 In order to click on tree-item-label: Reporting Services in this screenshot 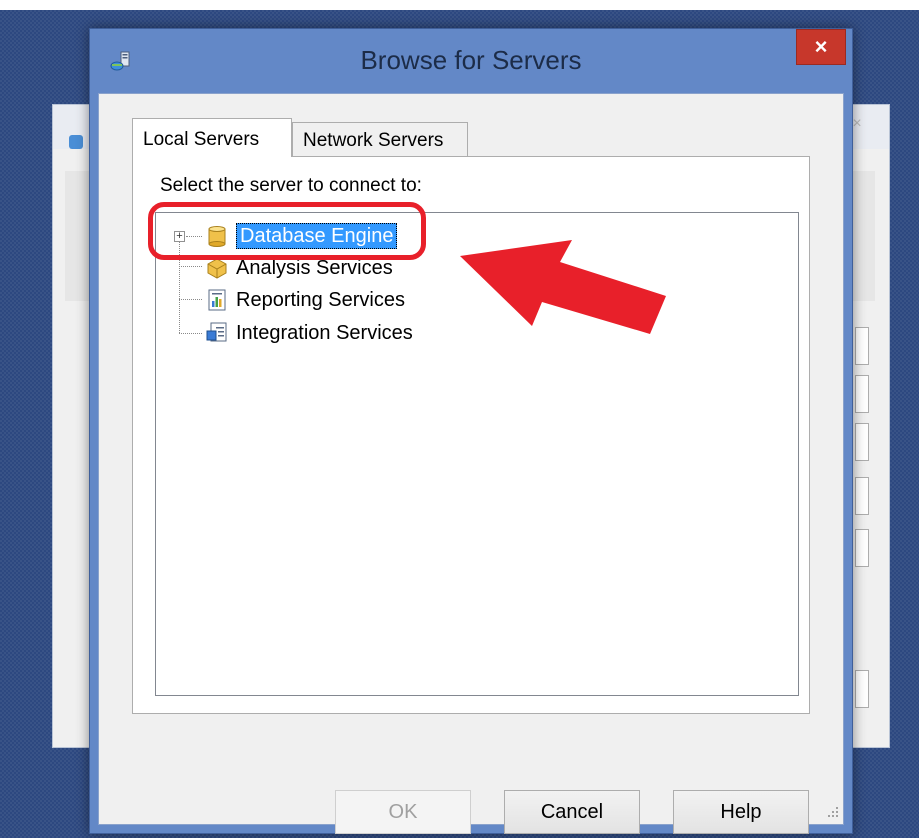, I will do `click(320, 299)`.